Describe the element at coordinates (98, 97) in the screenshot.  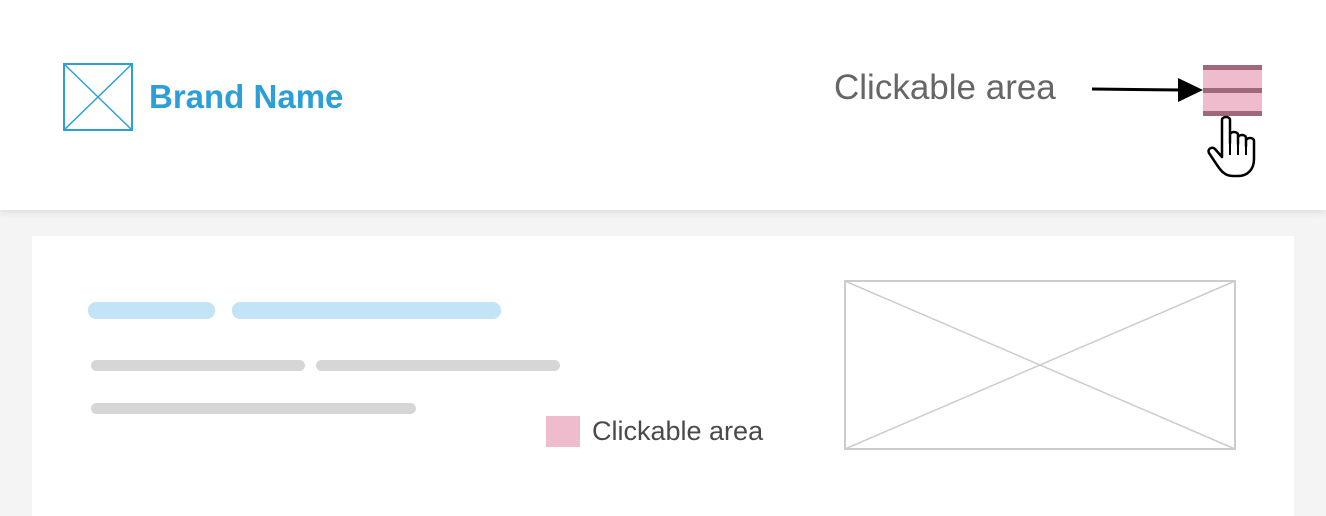
I see `logo-placeholder-icon` at that location.